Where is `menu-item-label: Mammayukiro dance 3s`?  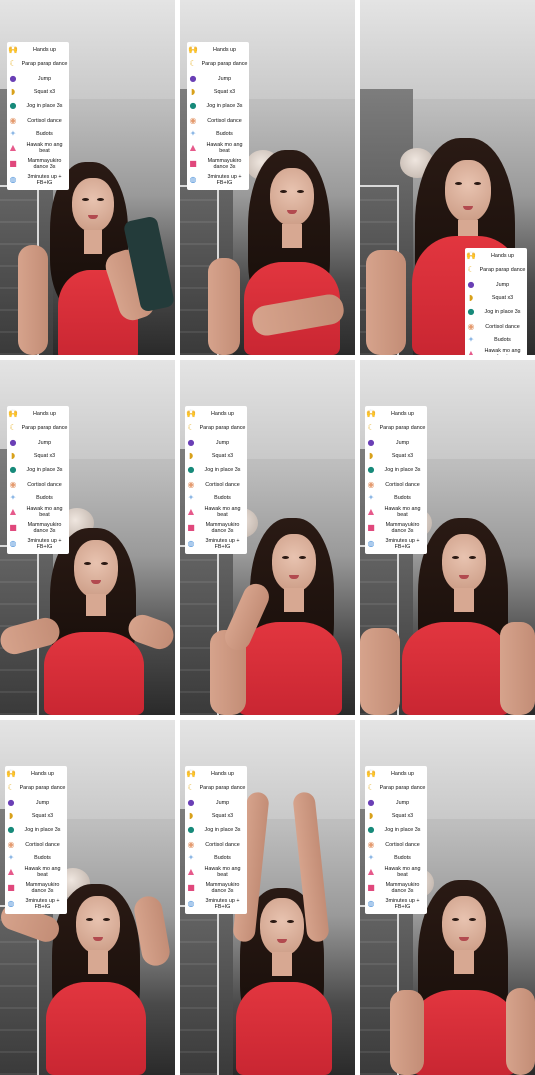 menu-item-label: Mammayukiro dance 3s is located at coordinates (402, 528).